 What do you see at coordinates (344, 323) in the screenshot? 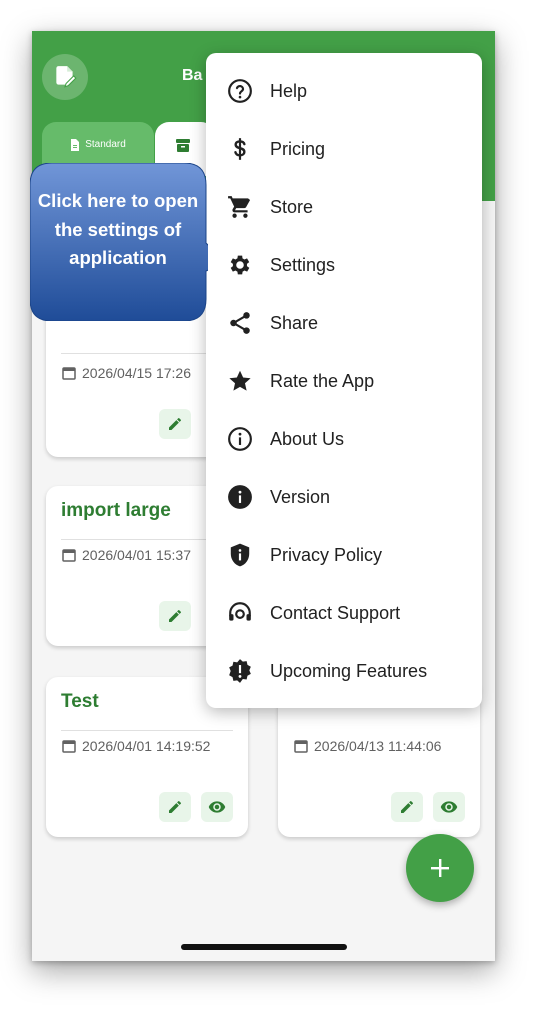
I see `menu-item-share: Share` at bounding box center [344, 323].